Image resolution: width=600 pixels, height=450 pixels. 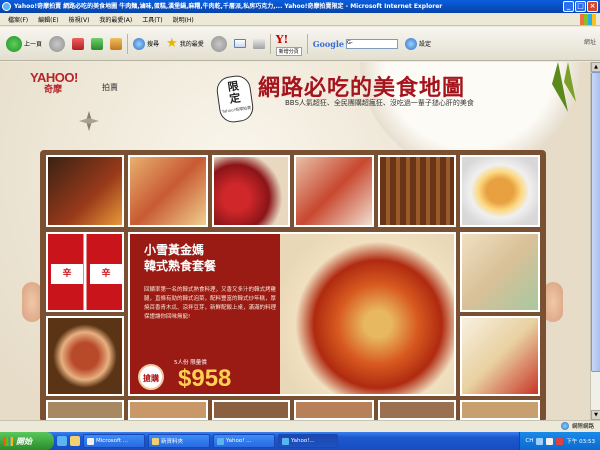 I want to click on auction-label: 拍賣, so click(x=110, y=87).